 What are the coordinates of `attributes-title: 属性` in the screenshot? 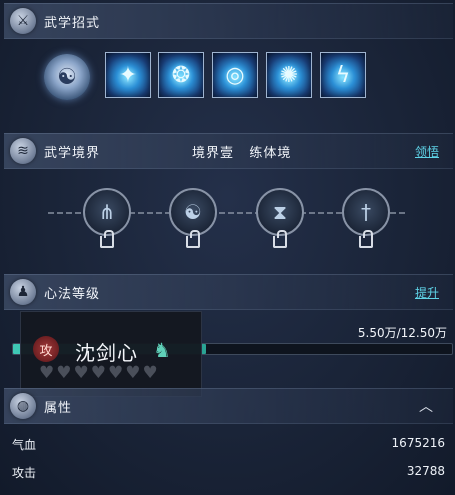 It's located at (58, 408).